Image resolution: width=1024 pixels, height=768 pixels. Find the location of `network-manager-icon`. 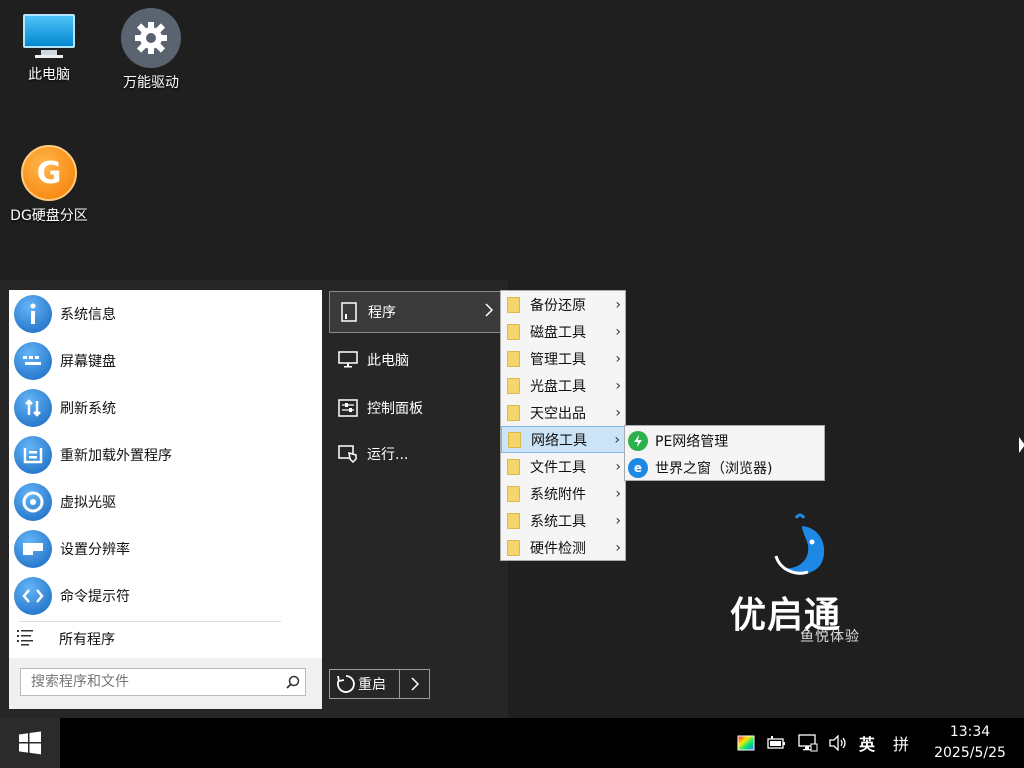

network-manager-icon is located at coordinates (638, 440).